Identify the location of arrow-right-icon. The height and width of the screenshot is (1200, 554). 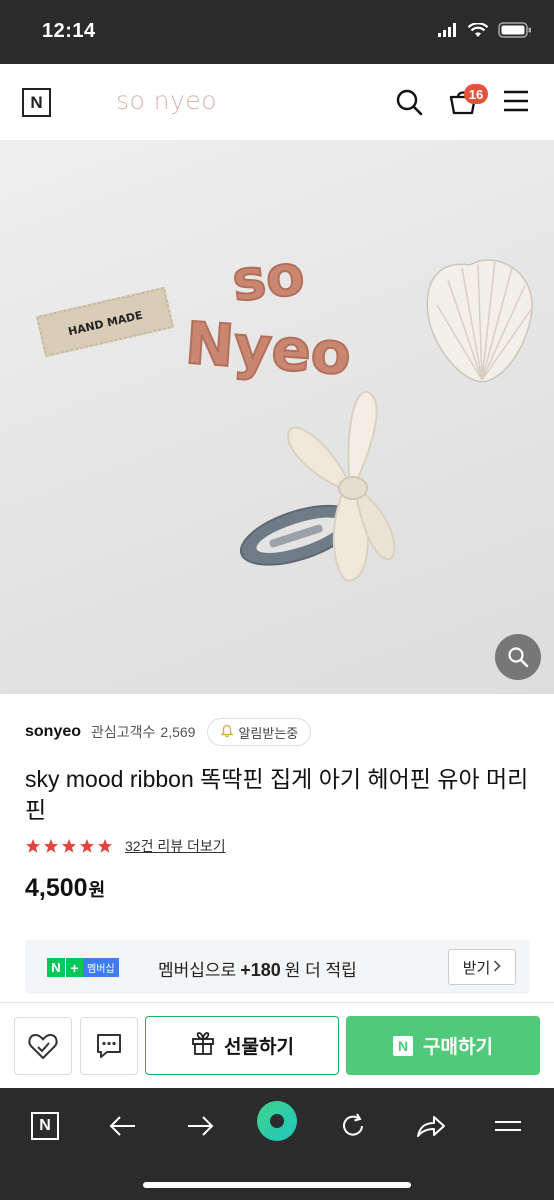
(201, 1126).